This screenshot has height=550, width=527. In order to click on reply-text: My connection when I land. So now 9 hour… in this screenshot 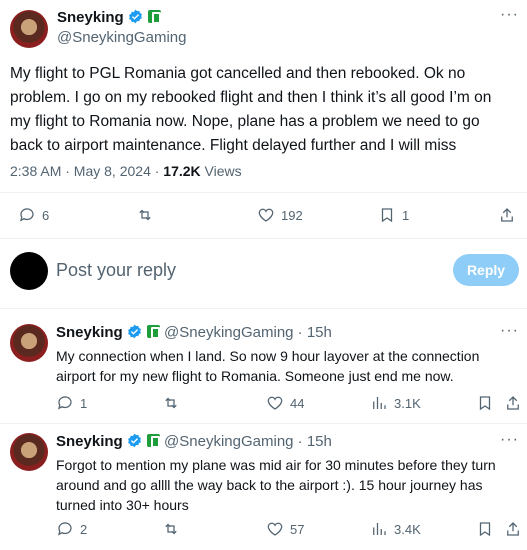, I will do `click(268, 366)`.